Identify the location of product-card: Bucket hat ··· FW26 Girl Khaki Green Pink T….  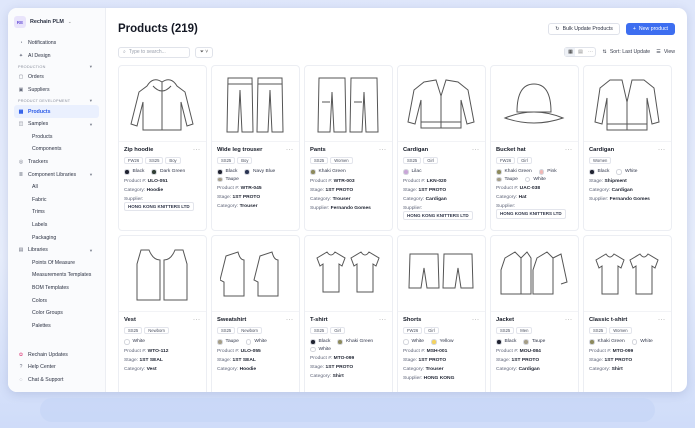
(534, 148).